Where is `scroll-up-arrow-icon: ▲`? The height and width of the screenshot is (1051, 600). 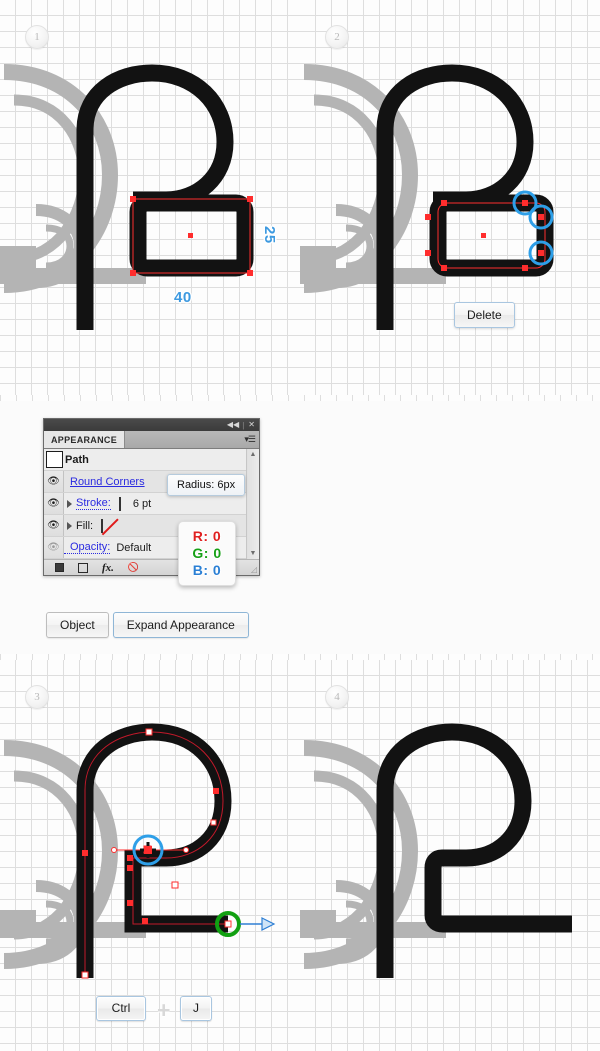
scroll-up-arrow-icon: ▲ is located at coordinates (253, 454).